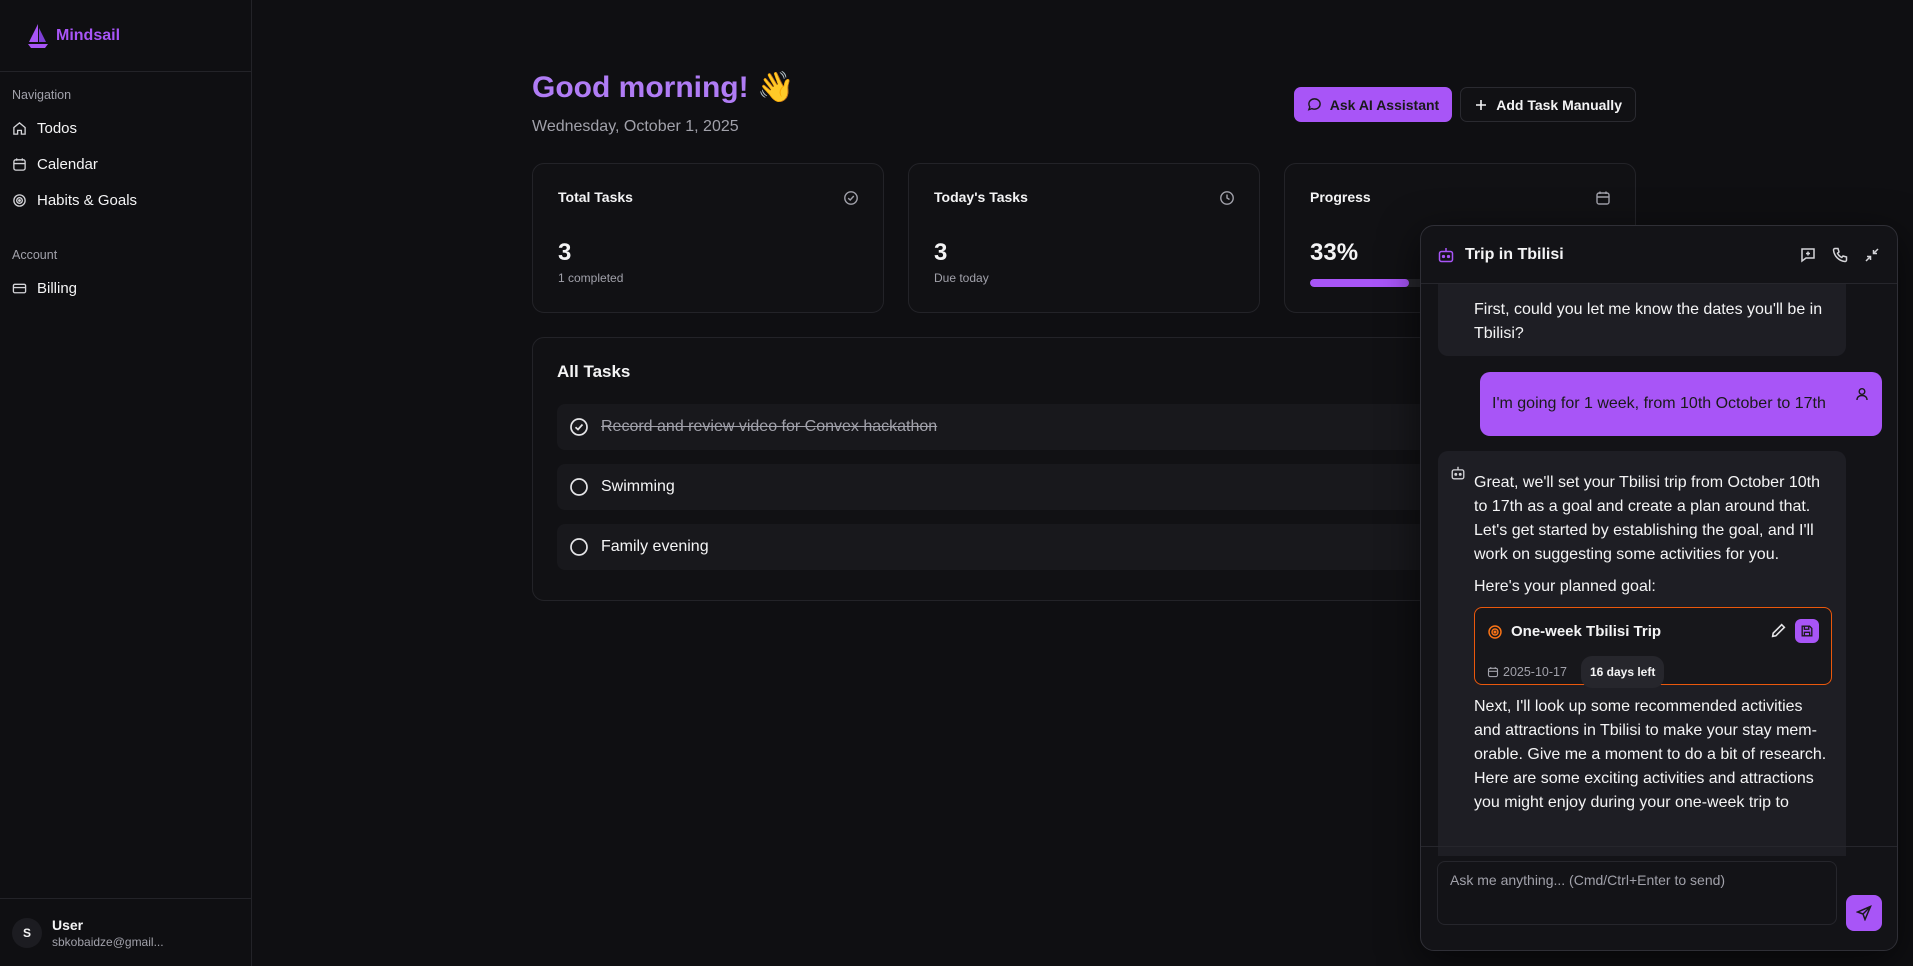  I want to click on chat-composer, so click(1659, 898).